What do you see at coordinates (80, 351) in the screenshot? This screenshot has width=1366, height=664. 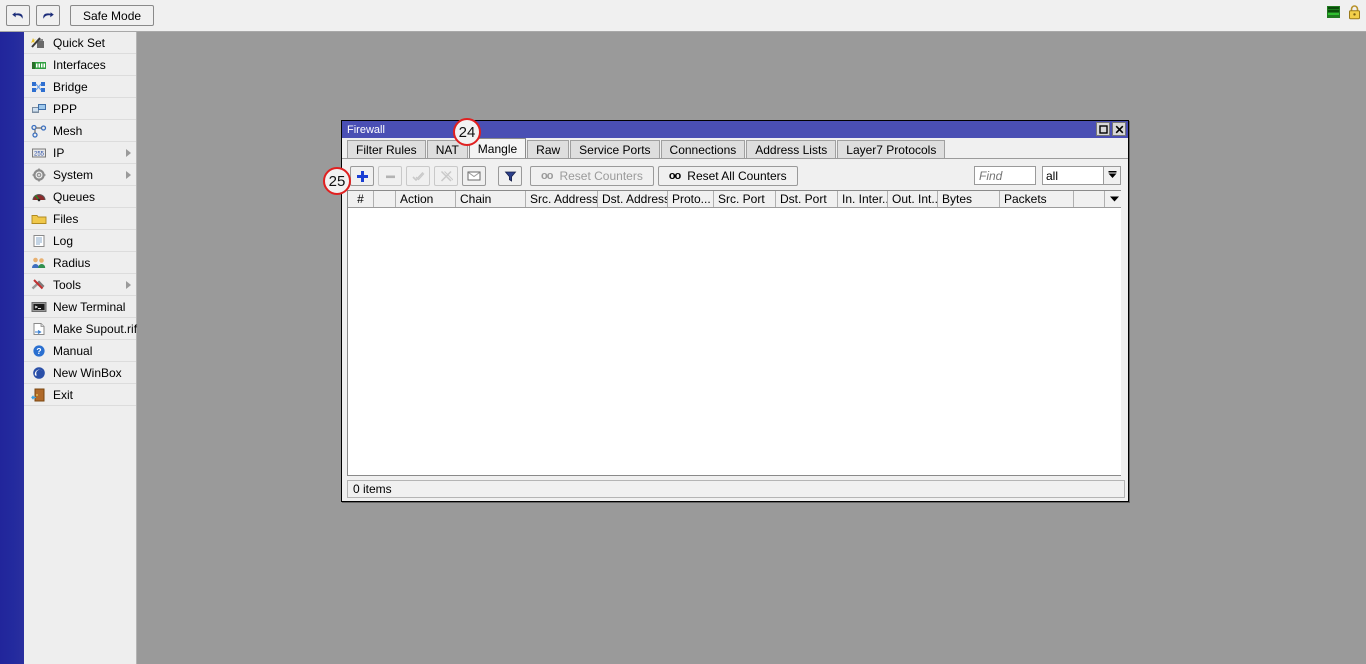 I see `sidebar-item-manual: ? Manual` at bounding box center [80, 351].